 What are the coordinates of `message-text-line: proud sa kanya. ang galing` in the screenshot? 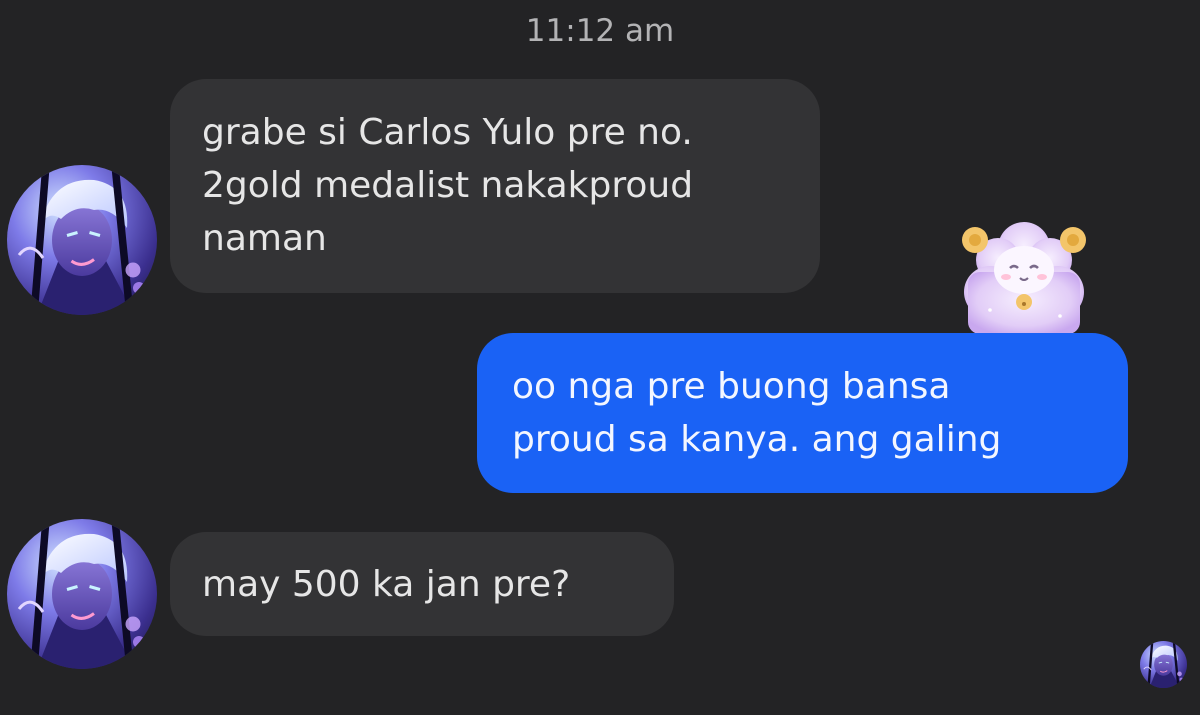 It's located at (757, 439).